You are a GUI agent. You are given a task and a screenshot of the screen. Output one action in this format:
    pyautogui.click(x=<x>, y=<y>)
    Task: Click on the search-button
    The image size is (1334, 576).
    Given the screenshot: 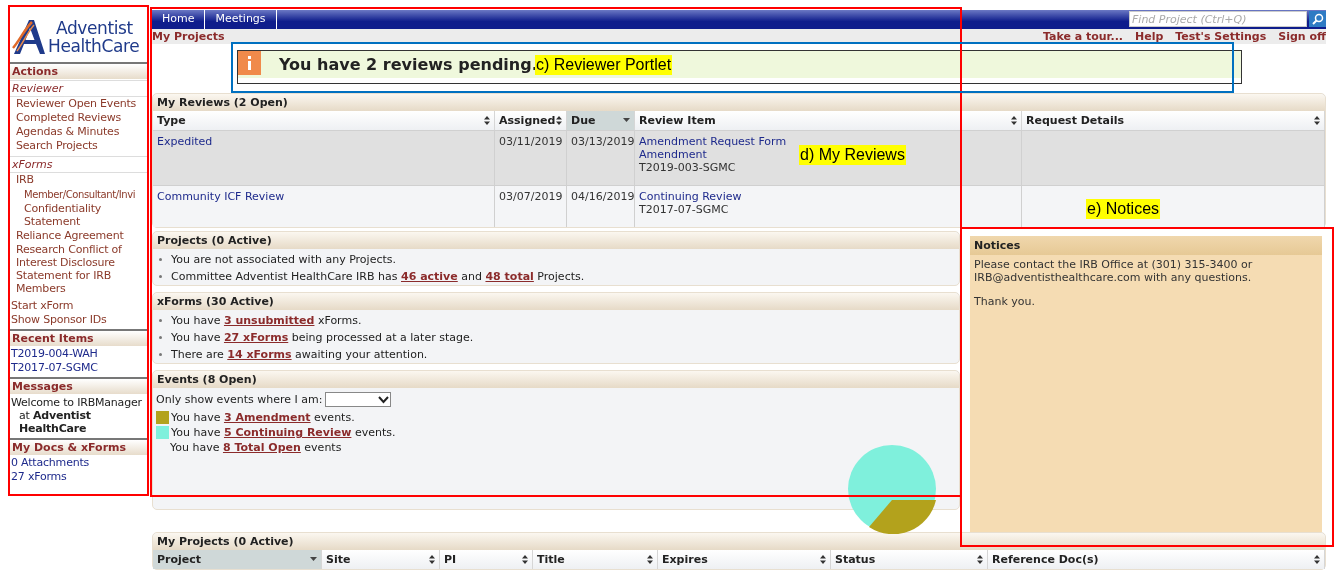 What is the action you would take?
    pyautogui.click(x=1317, y=19)
    